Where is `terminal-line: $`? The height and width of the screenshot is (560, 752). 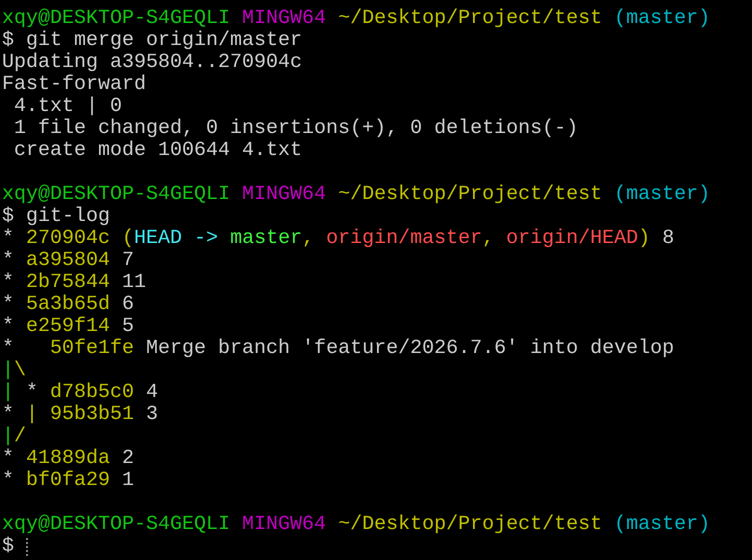
terminal-line: $ is located at coordinates (9, 547).